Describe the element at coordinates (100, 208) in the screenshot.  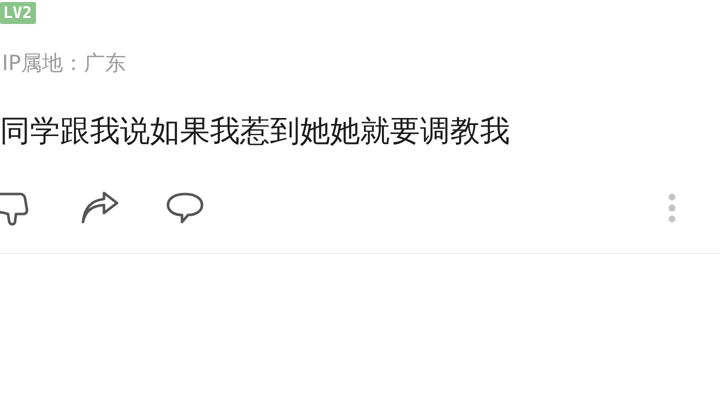
I see `share-icon` at that location.